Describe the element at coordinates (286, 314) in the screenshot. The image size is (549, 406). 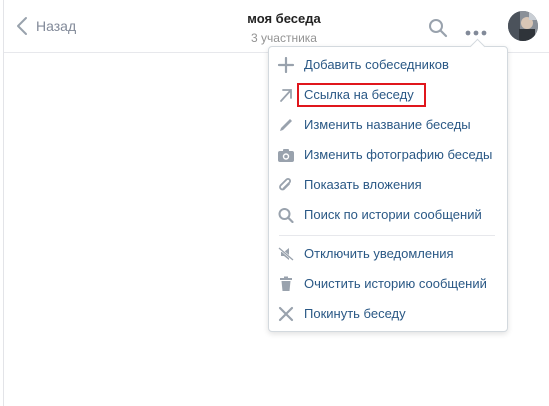
I see `close-icon` at that location.